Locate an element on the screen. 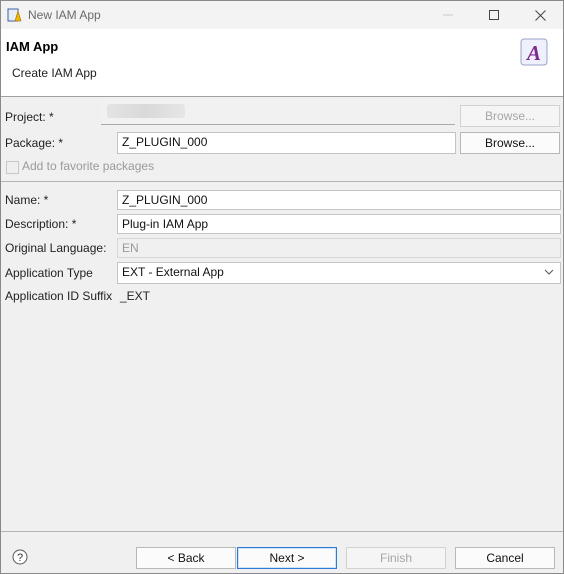  maximize-button is located at coordinates (494, 15).